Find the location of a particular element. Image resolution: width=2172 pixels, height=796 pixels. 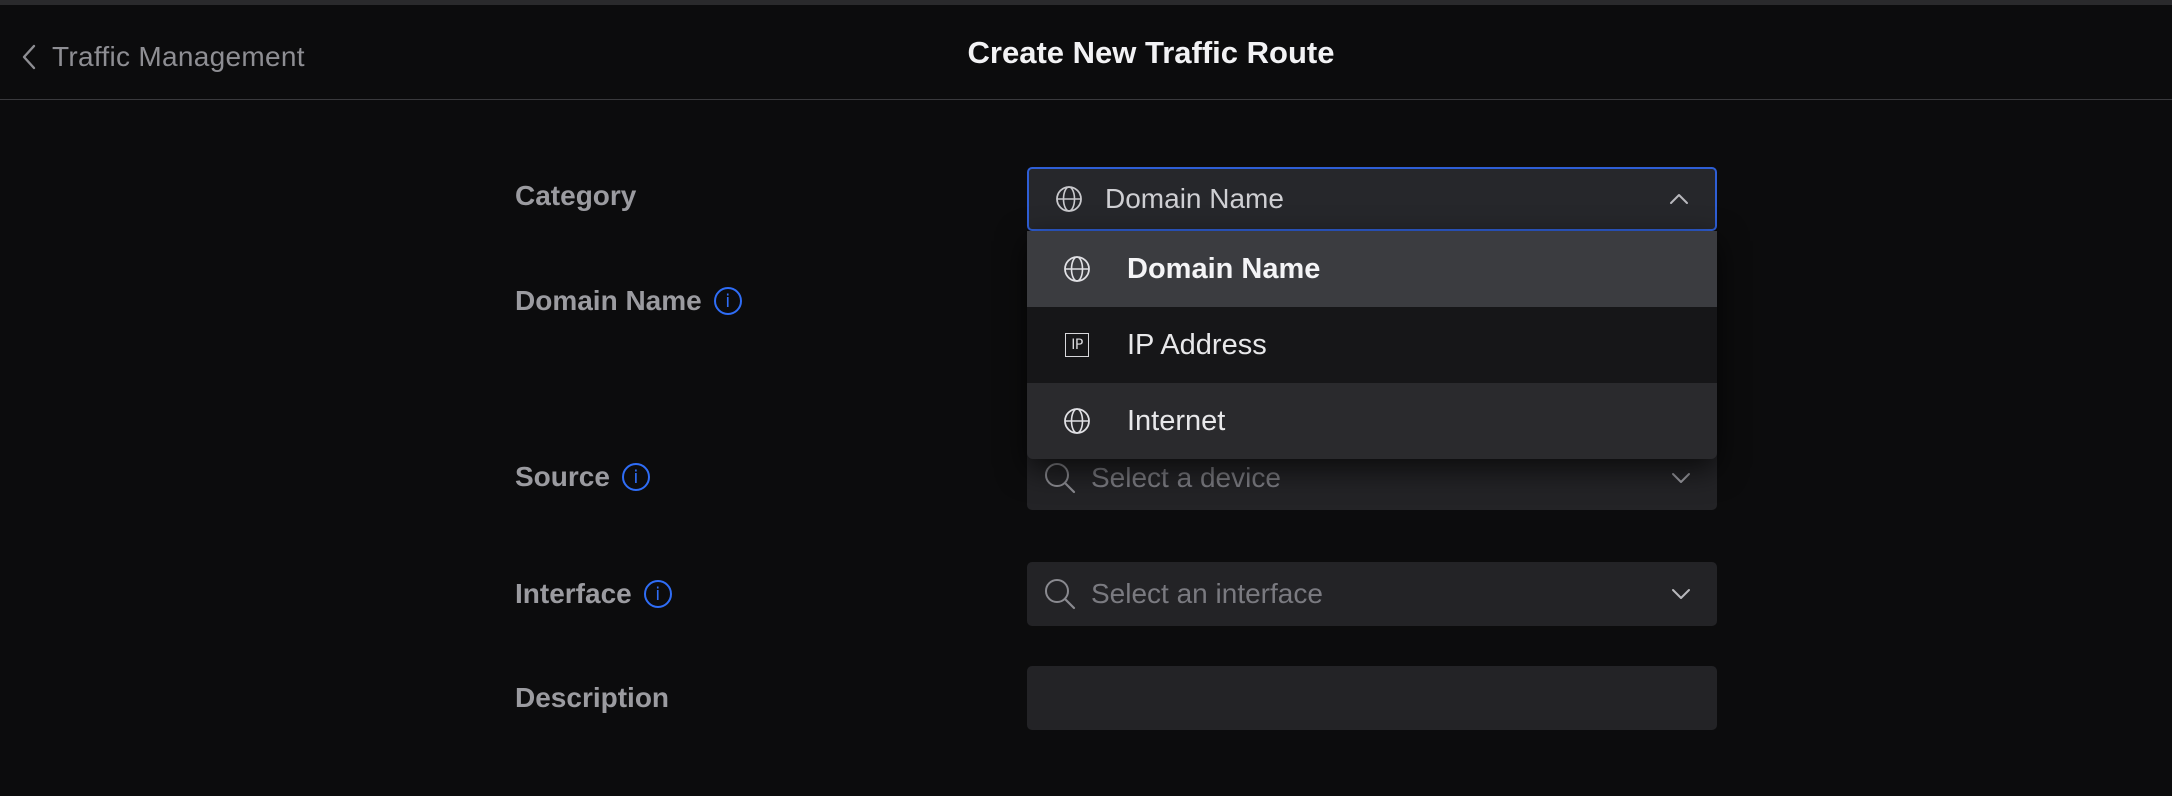

interface-label-text: Interface is located at coordinates (573, 593).